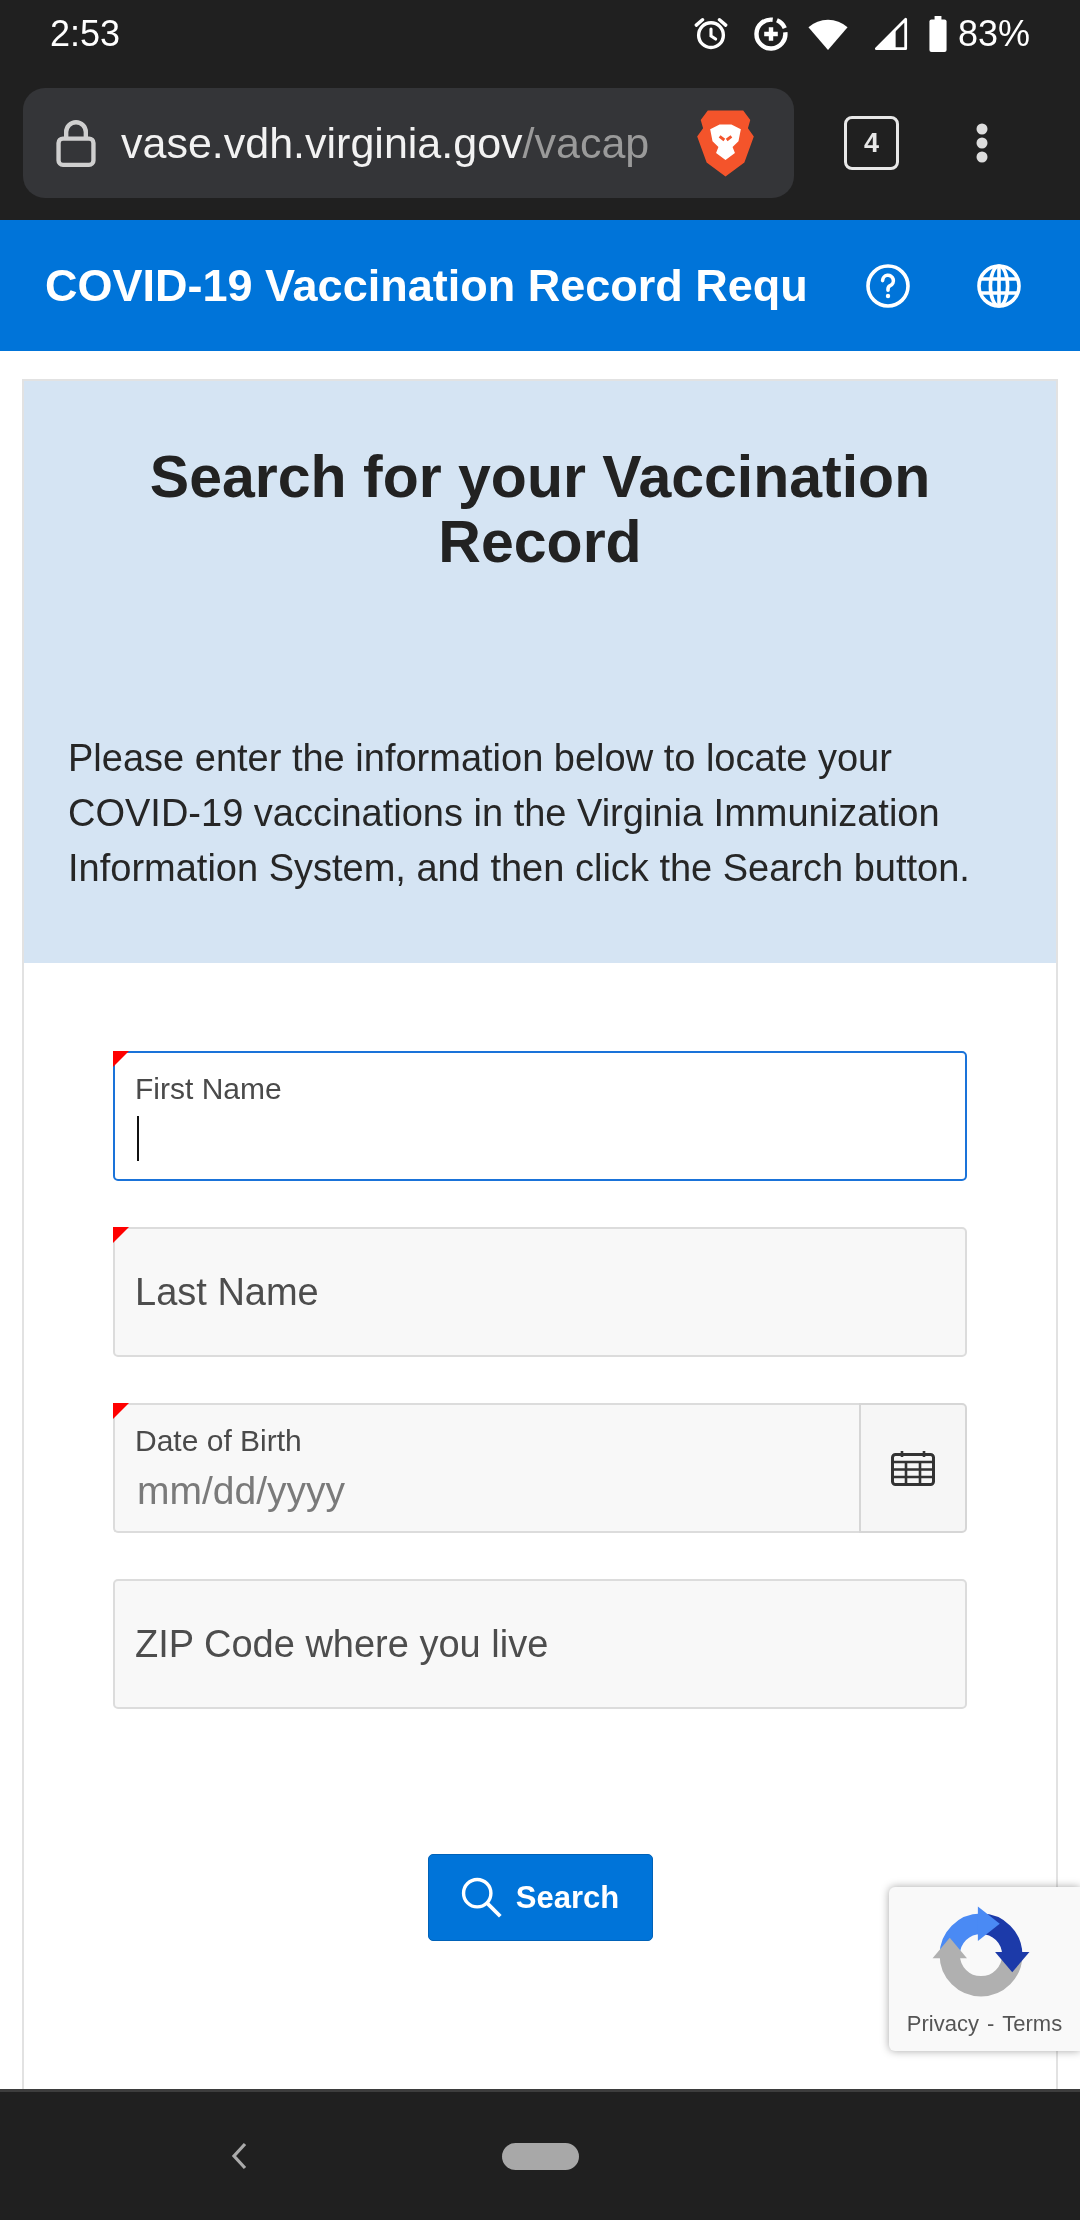 Image resolution: width=1080 pixels, height=2220 pixels. What do you see at coordinates (1032, 2024) in the screenshot?
I see `terms-link: Terms` at bounding box center [1032, 2024].